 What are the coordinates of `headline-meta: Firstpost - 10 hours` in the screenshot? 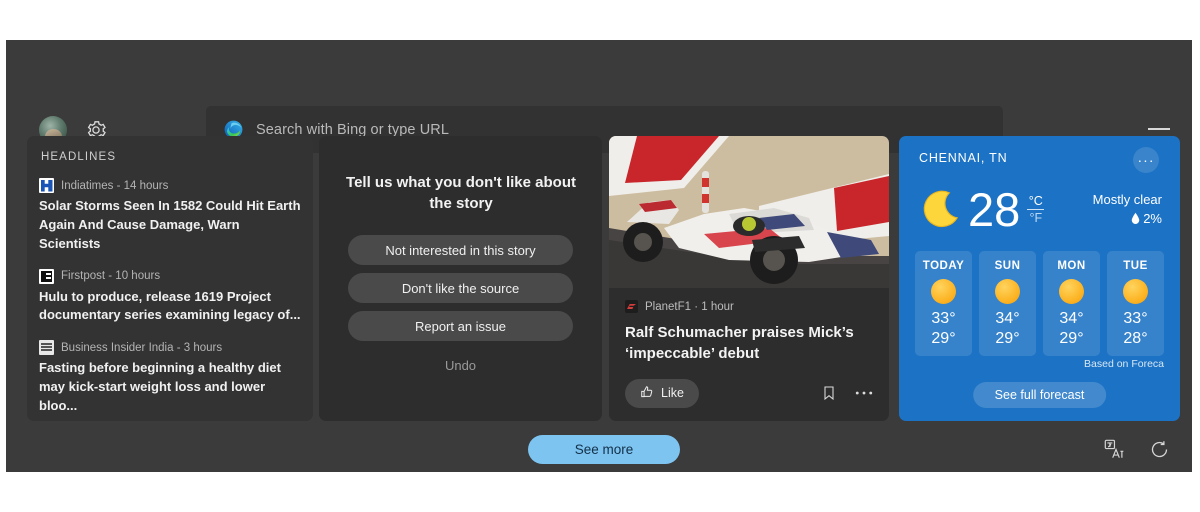 It's located at (170, 276).